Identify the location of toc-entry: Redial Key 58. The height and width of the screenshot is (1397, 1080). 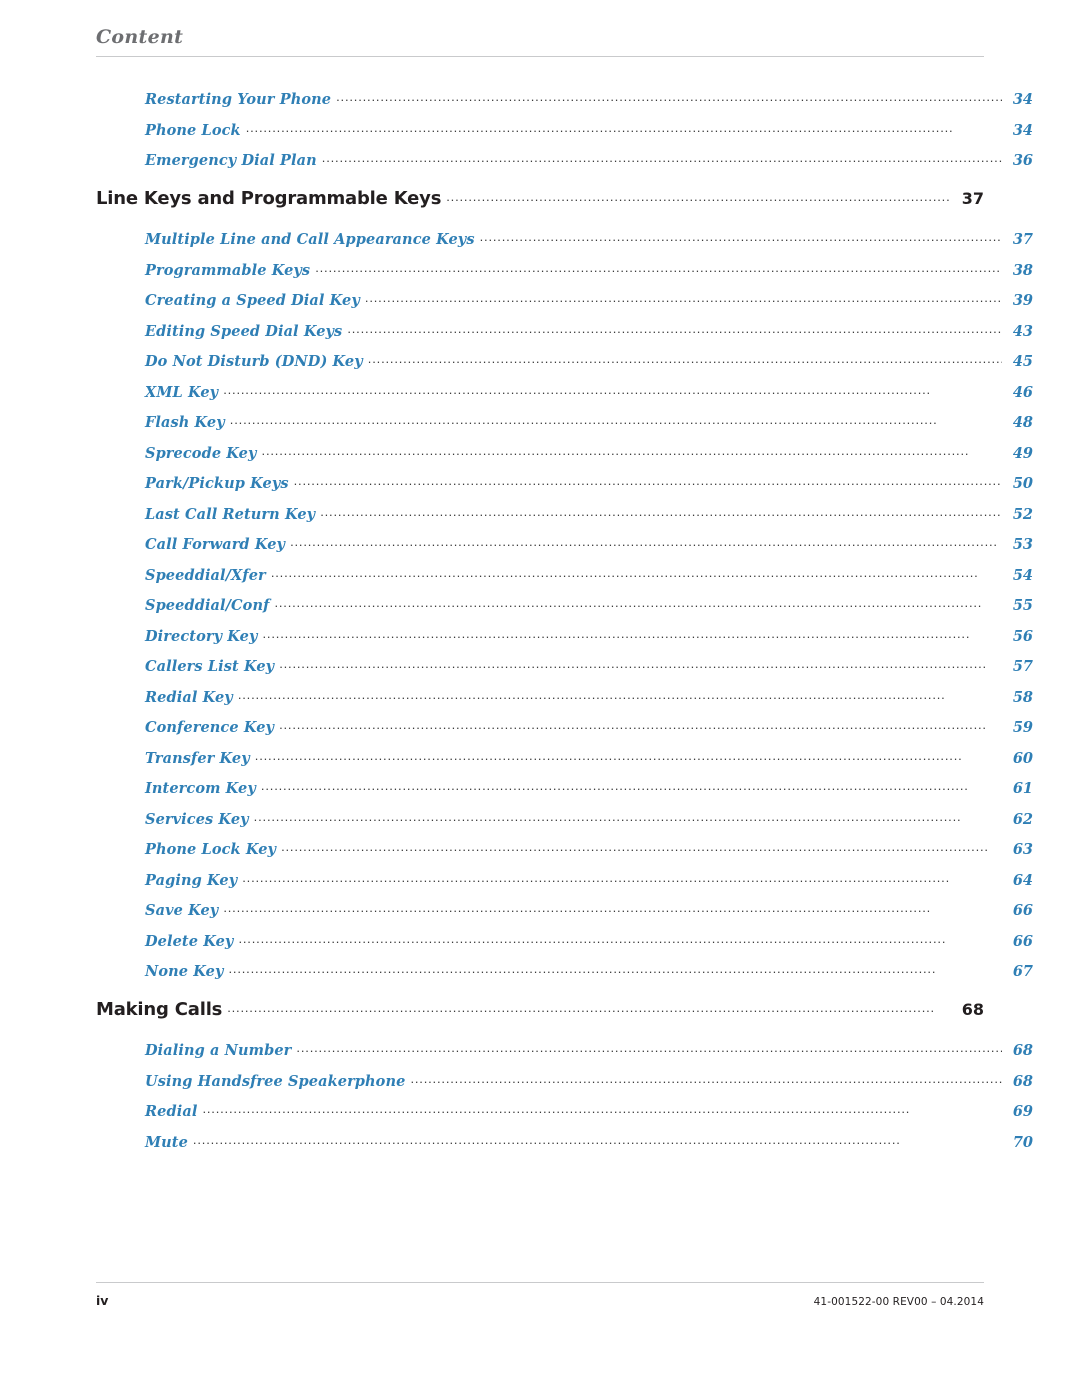
(564, 696).